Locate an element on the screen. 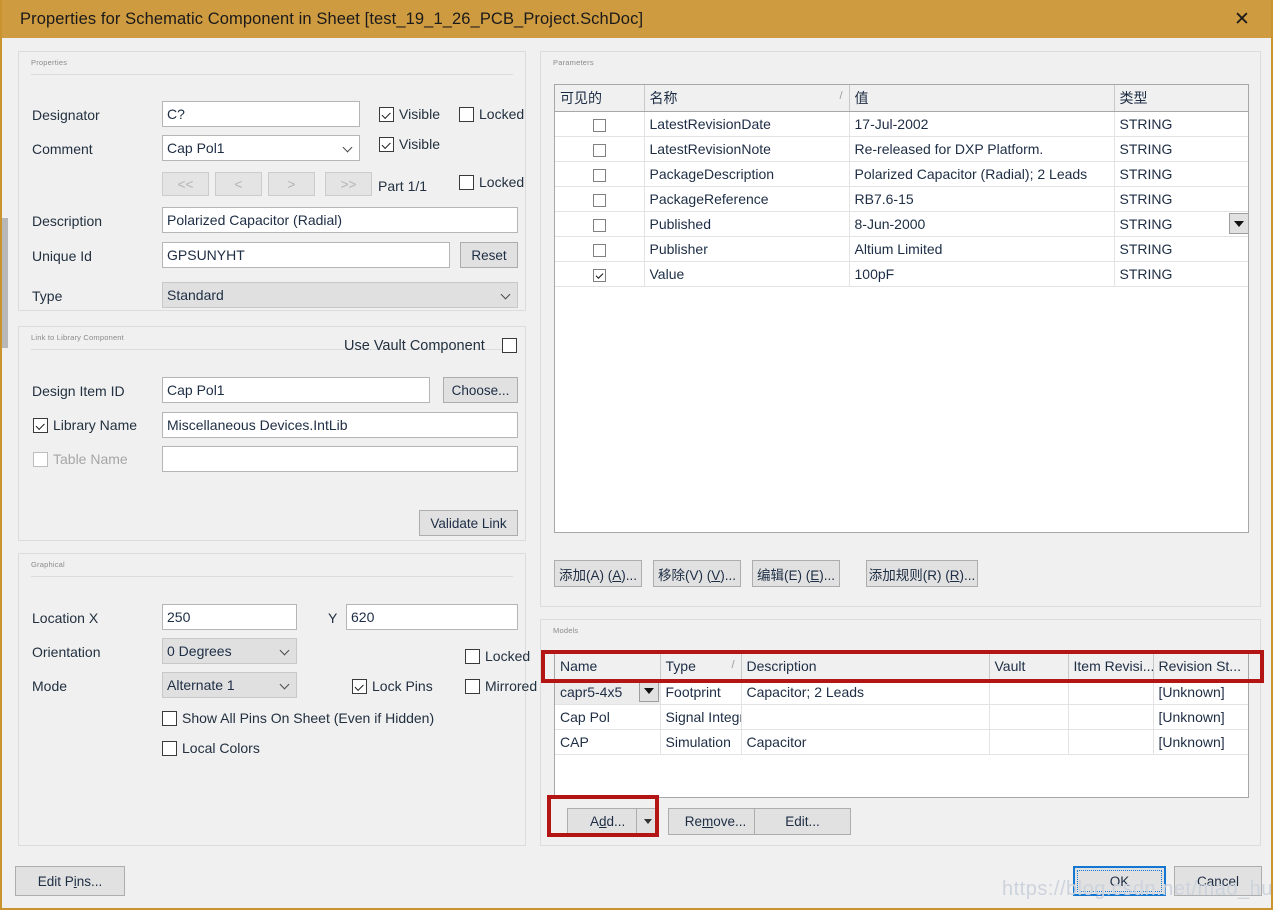  comment-visible-checkbox: Visible is located at coordinates (409, 144).